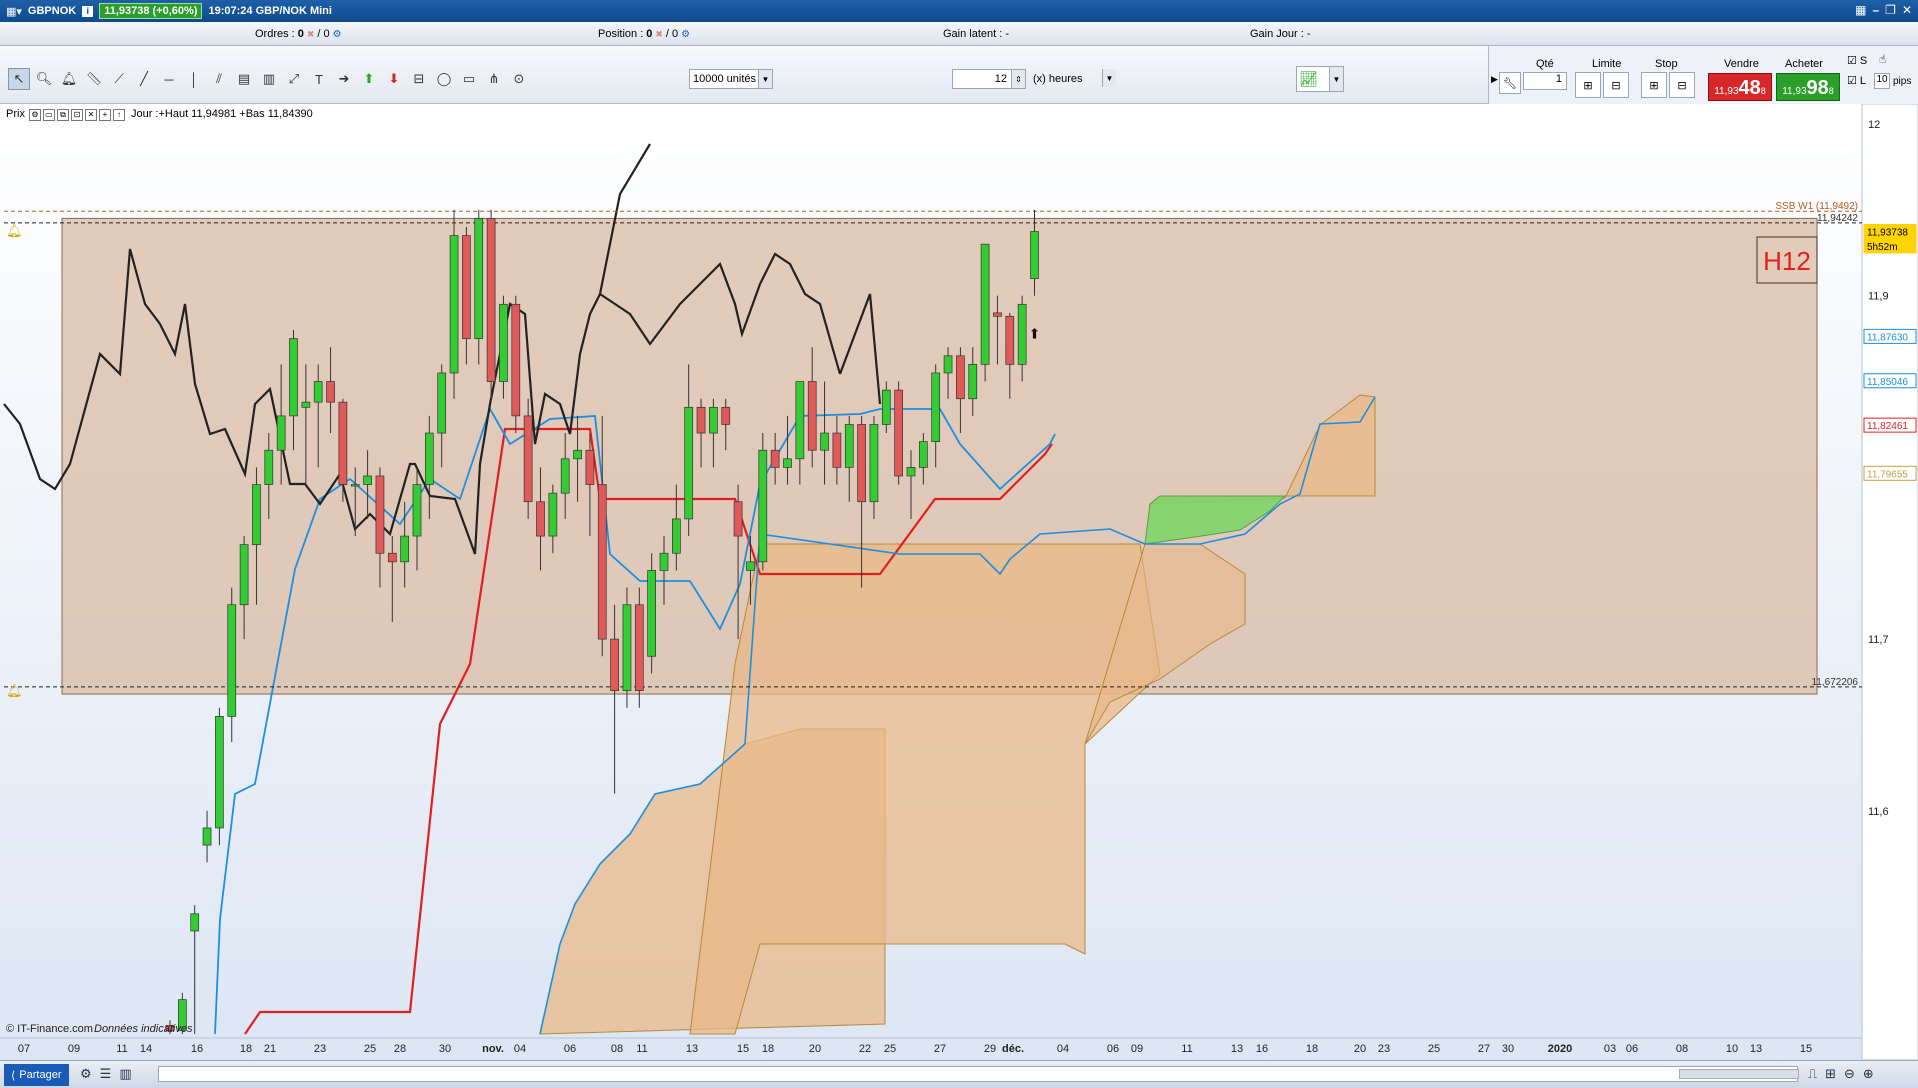  I want to click on x-tick-label: 23, so click(1384, 1049).